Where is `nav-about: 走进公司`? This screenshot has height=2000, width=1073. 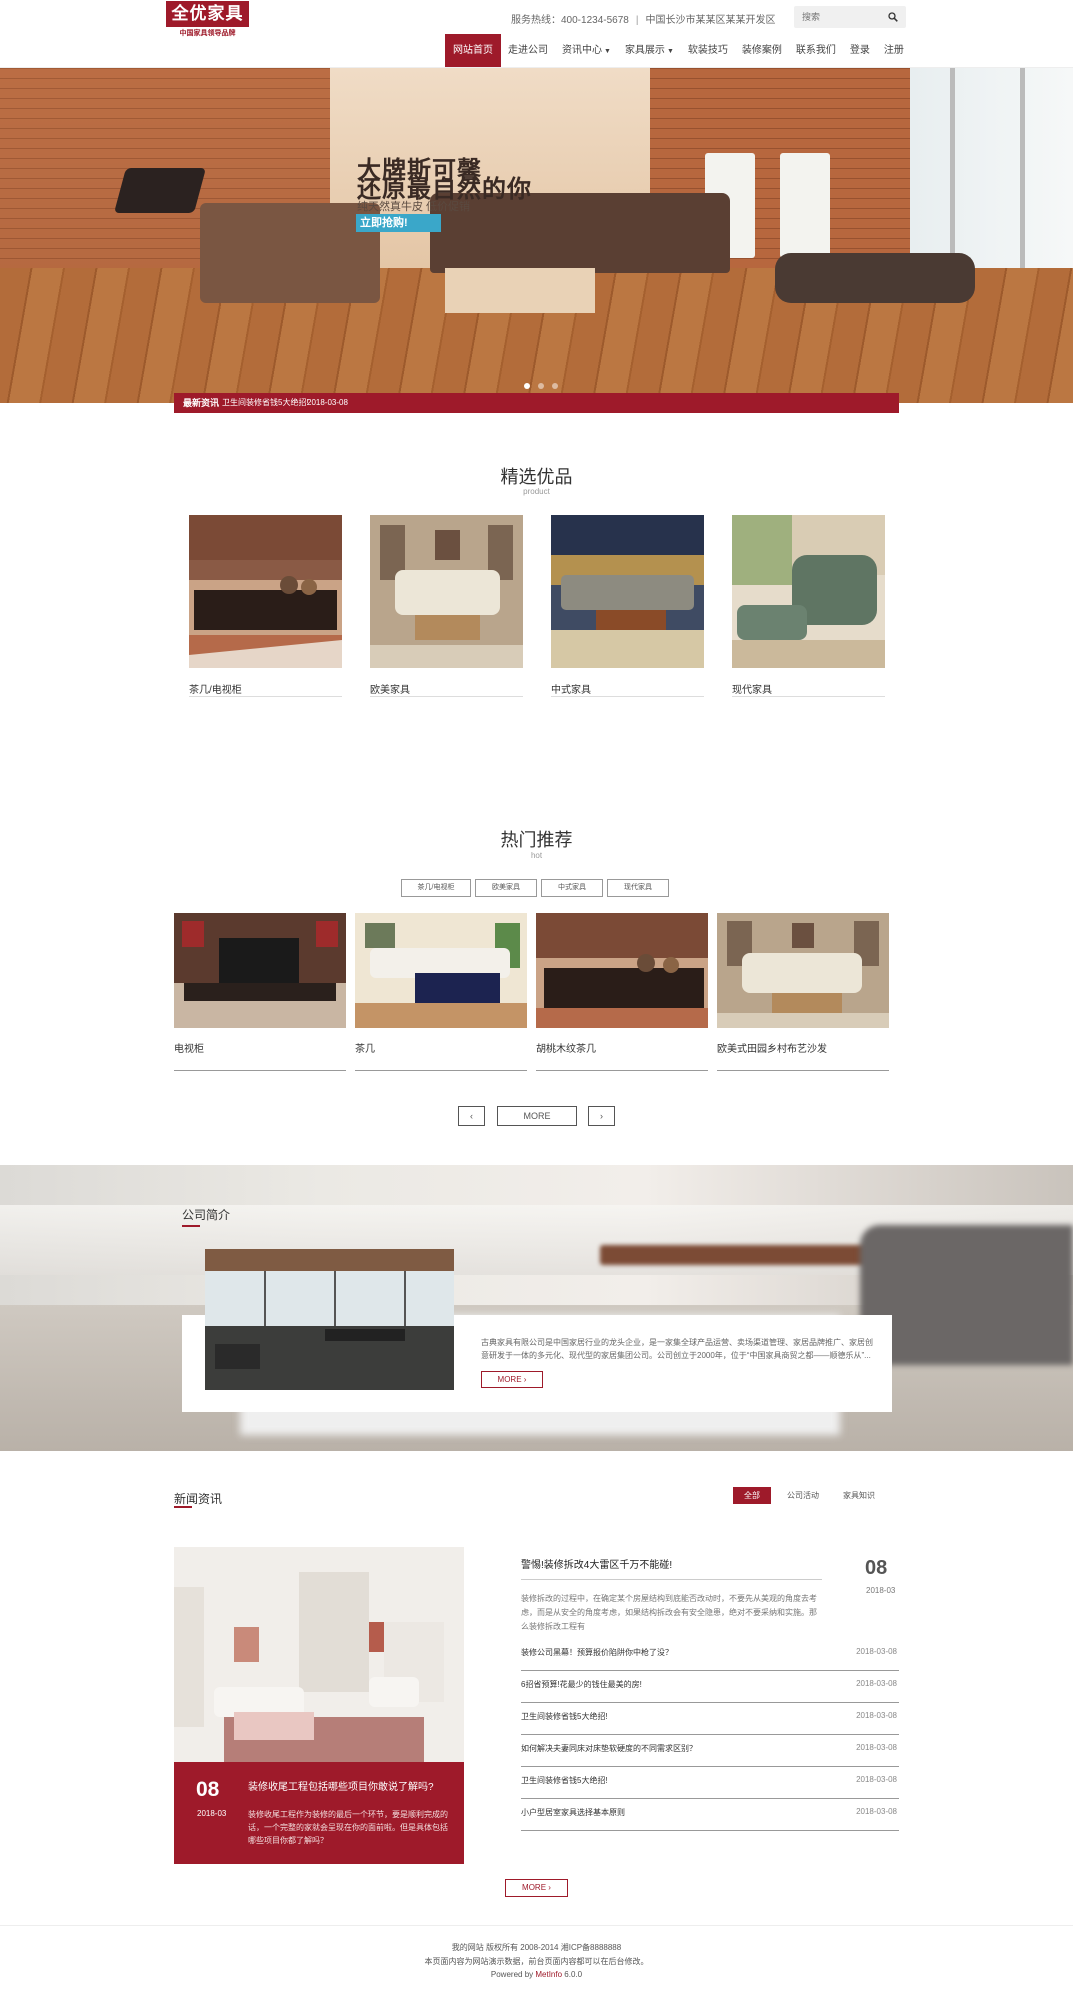 nav-about: 走进公司 is located at coordinates (528, 50).